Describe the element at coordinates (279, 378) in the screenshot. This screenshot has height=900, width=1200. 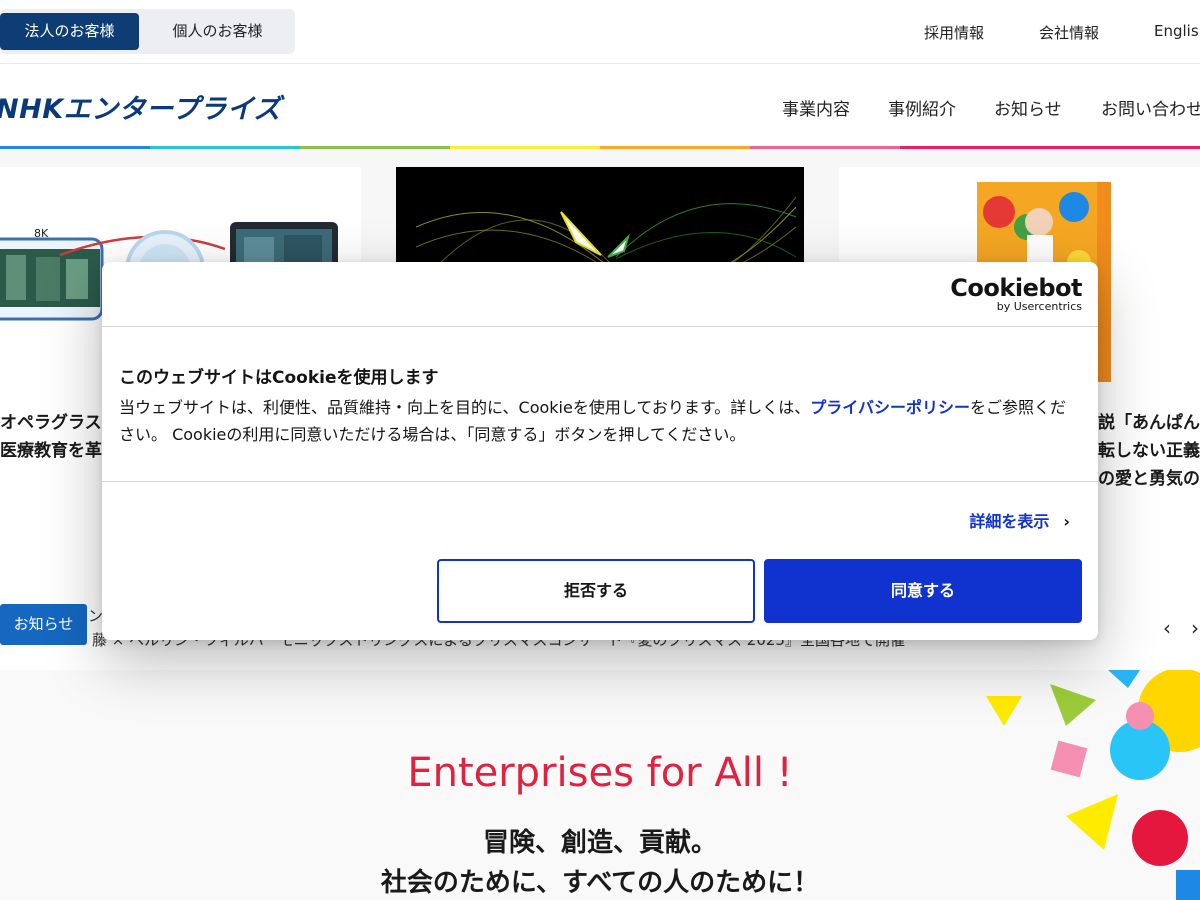
I see `cookie-title: このウェブサイトはCookieを使用します` at that location.